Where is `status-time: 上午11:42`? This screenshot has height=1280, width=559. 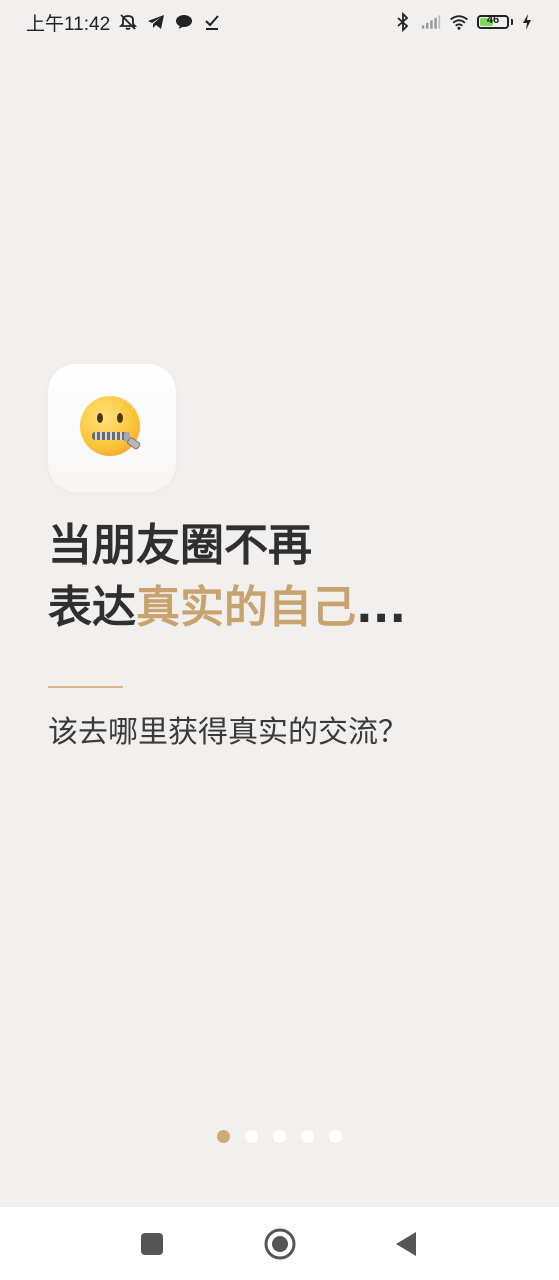
status-time: 上午11:42 is located at coordinates (68, 24).